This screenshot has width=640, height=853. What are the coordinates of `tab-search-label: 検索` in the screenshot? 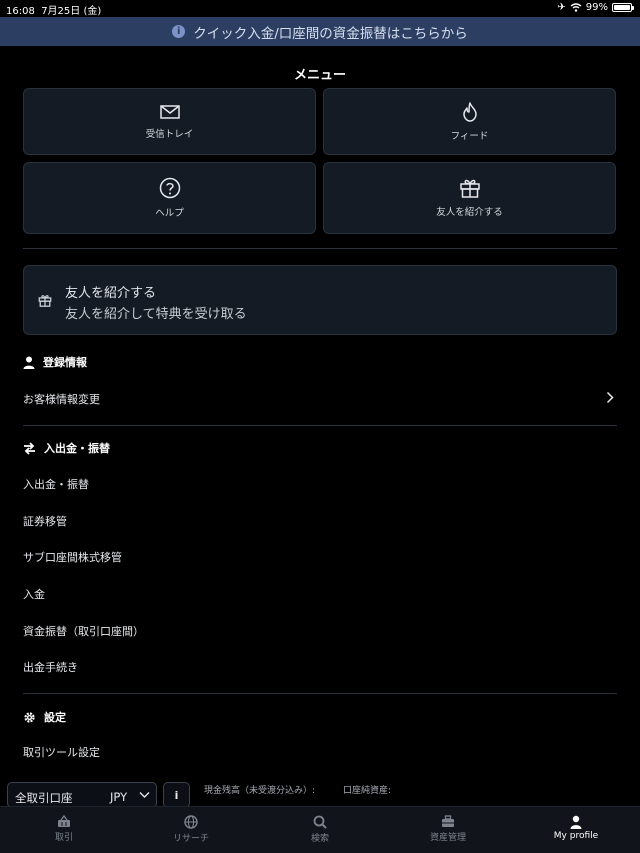 It's located at (319, 839).